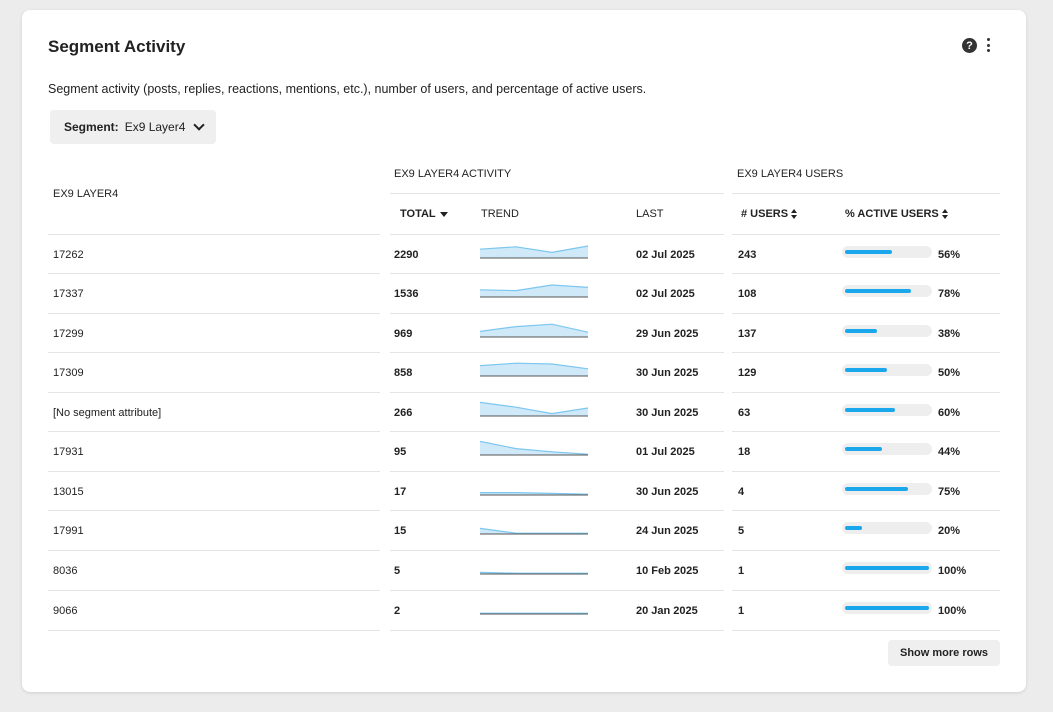 Image resolution: width=1053 pixels, height=712 pixels. What do you see at coordinates (524, 490) in the screenshot?
I see `table-row: 13015 17 30 Jun 2025 4 75%` at bounding box center [524, 490].